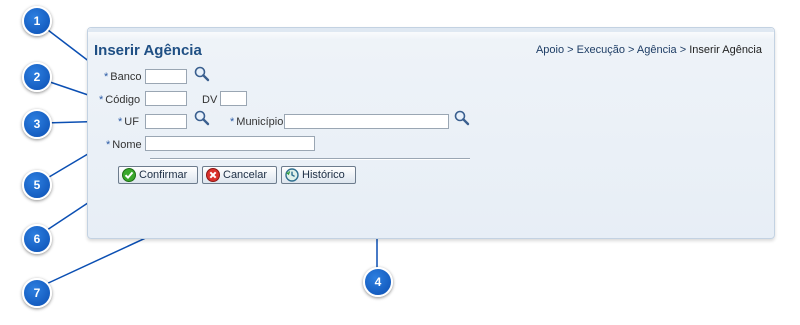  Describe the element at coordinates (210, 100) in the screenshot. I see `dv-label: DV` at that location.